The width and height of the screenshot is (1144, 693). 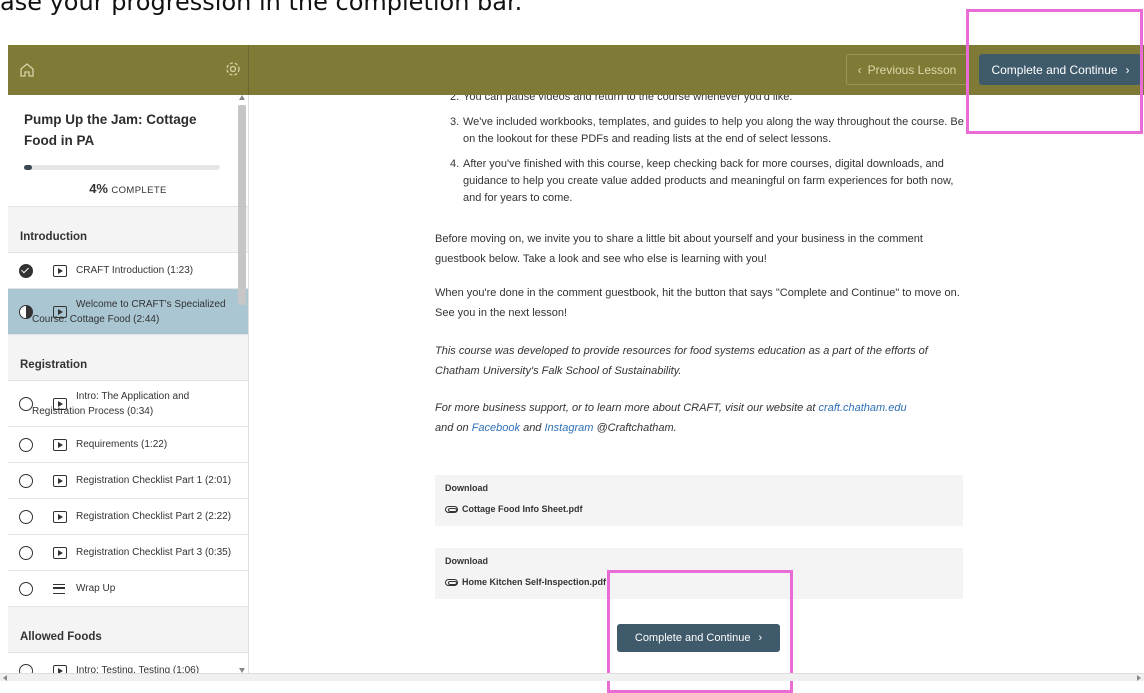 What do you see at coordinates (122, 444) in the screenshot?
I see `lesson-label: Requirements (1:22)` at bounding box center [122, 444].